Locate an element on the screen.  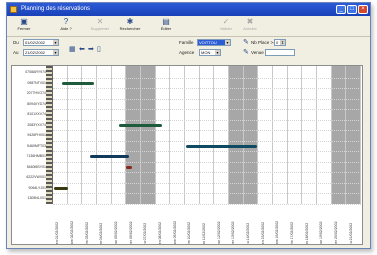
day-column-label: dim 10/02/2002 is located at coordinates (189, 233).